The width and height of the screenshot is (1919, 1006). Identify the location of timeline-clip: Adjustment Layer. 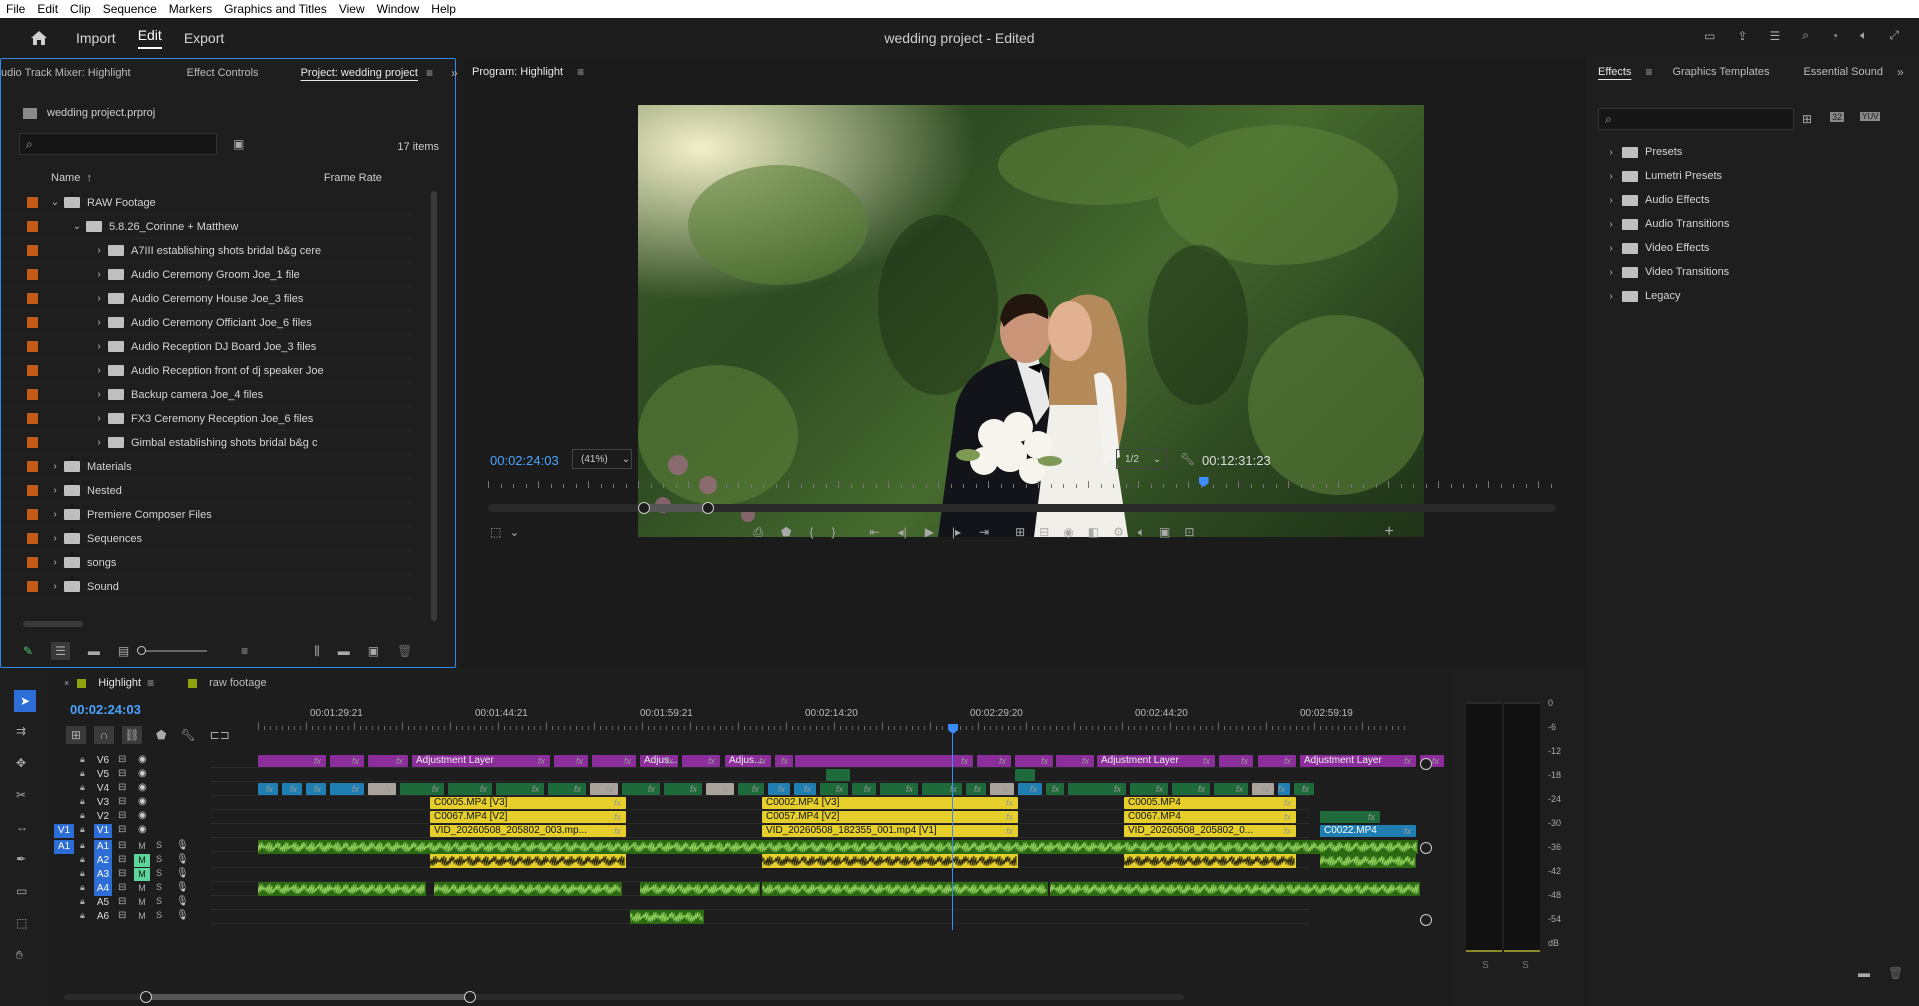
(1156, 761).